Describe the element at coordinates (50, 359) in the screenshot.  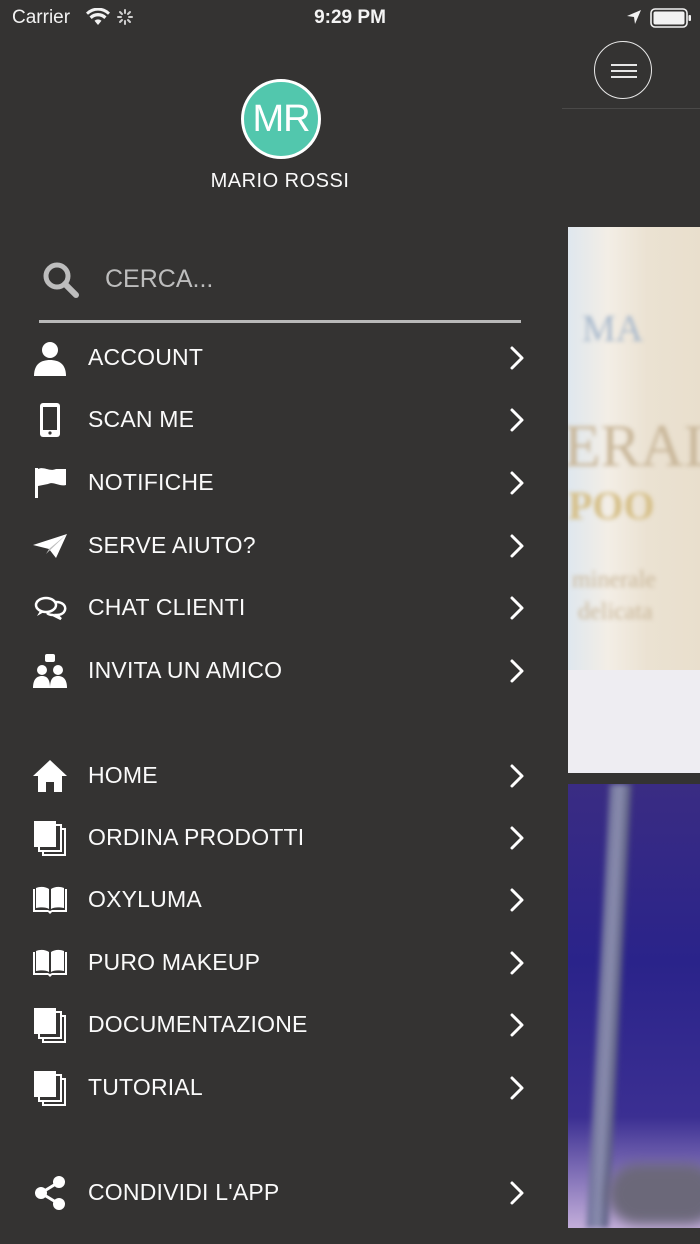
I see `user-icon` at that location.